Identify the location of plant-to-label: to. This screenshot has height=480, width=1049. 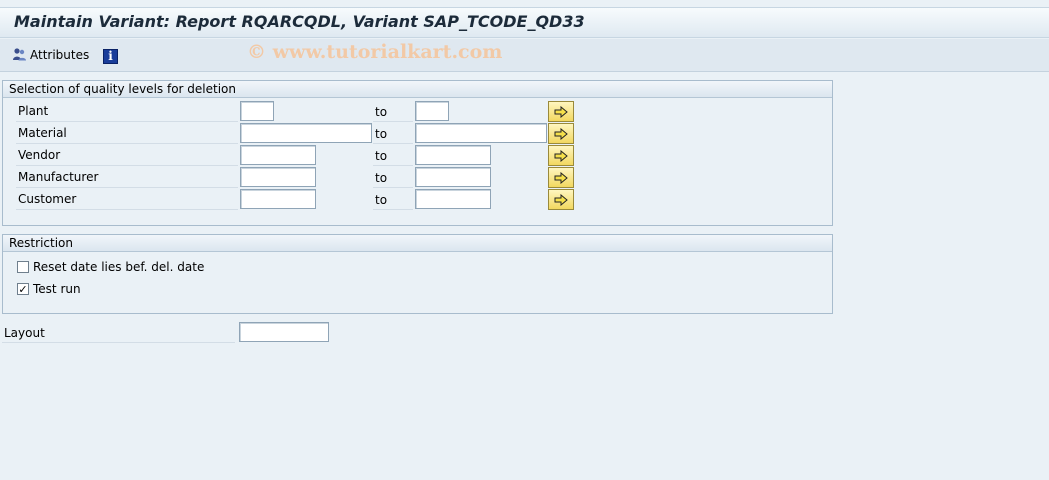
(393, 111).